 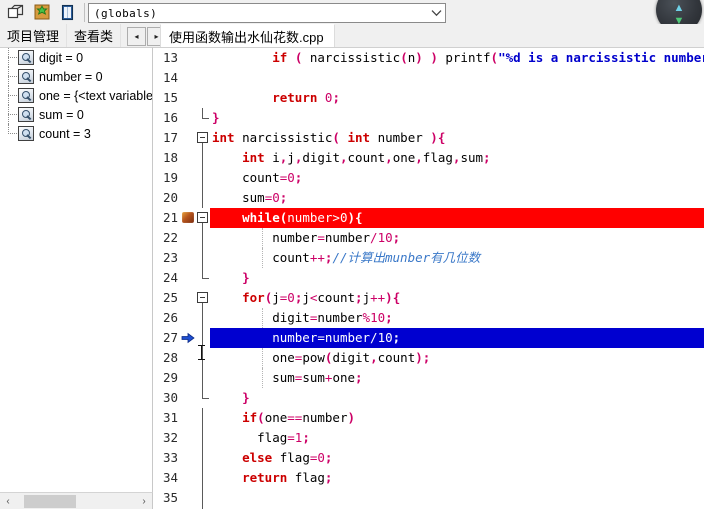 I want to click on code-line: 34 return flag;, so click(x=428, y=478).